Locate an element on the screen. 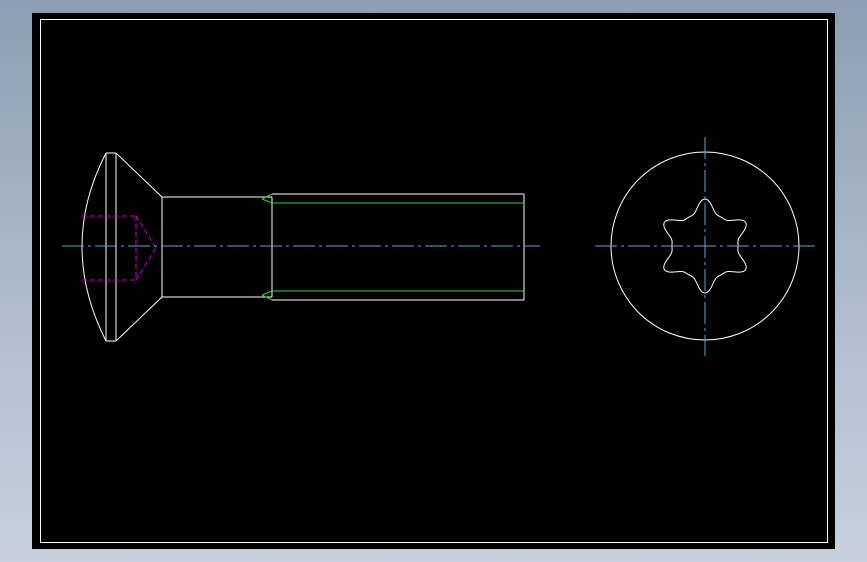 The image size is (867, 562). threaded-section is located at coordinates (393, 247).